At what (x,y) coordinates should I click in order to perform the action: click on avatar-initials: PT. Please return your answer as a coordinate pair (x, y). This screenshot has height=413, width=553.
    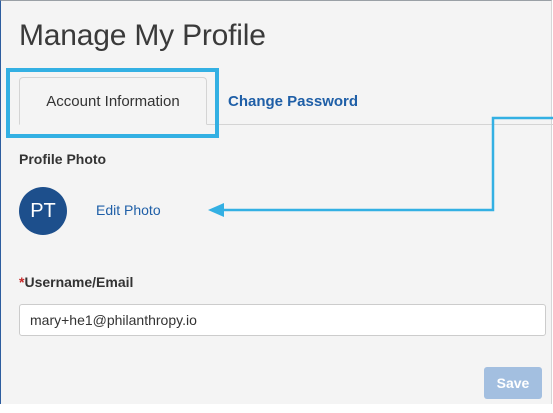
    Looking at the image, I should click on (43, 210).